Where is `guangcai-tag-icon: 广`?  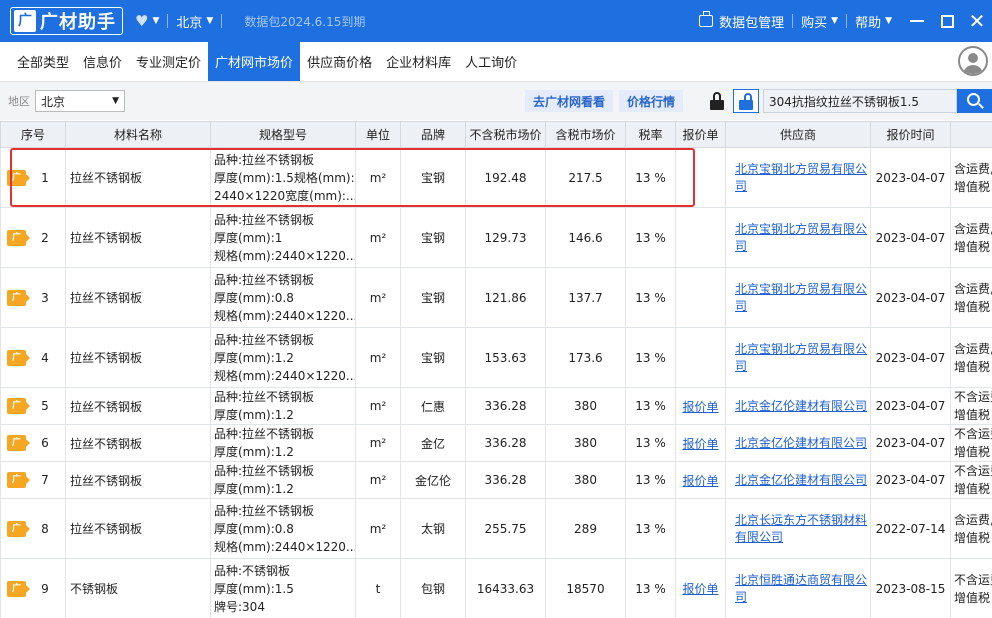
guangcai-tag-icon: 广 is located at coordinates (18, 297).